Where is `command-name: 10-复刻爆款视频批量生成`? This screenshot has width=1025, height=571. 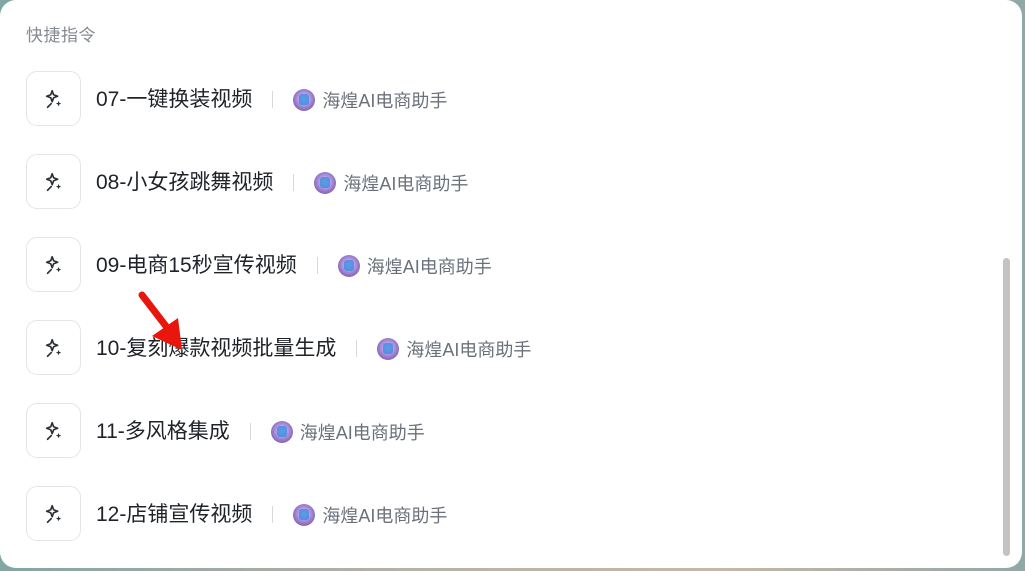
command-name: 10-复刻爆款视频批量生成 is located at coordinates (216, 348).